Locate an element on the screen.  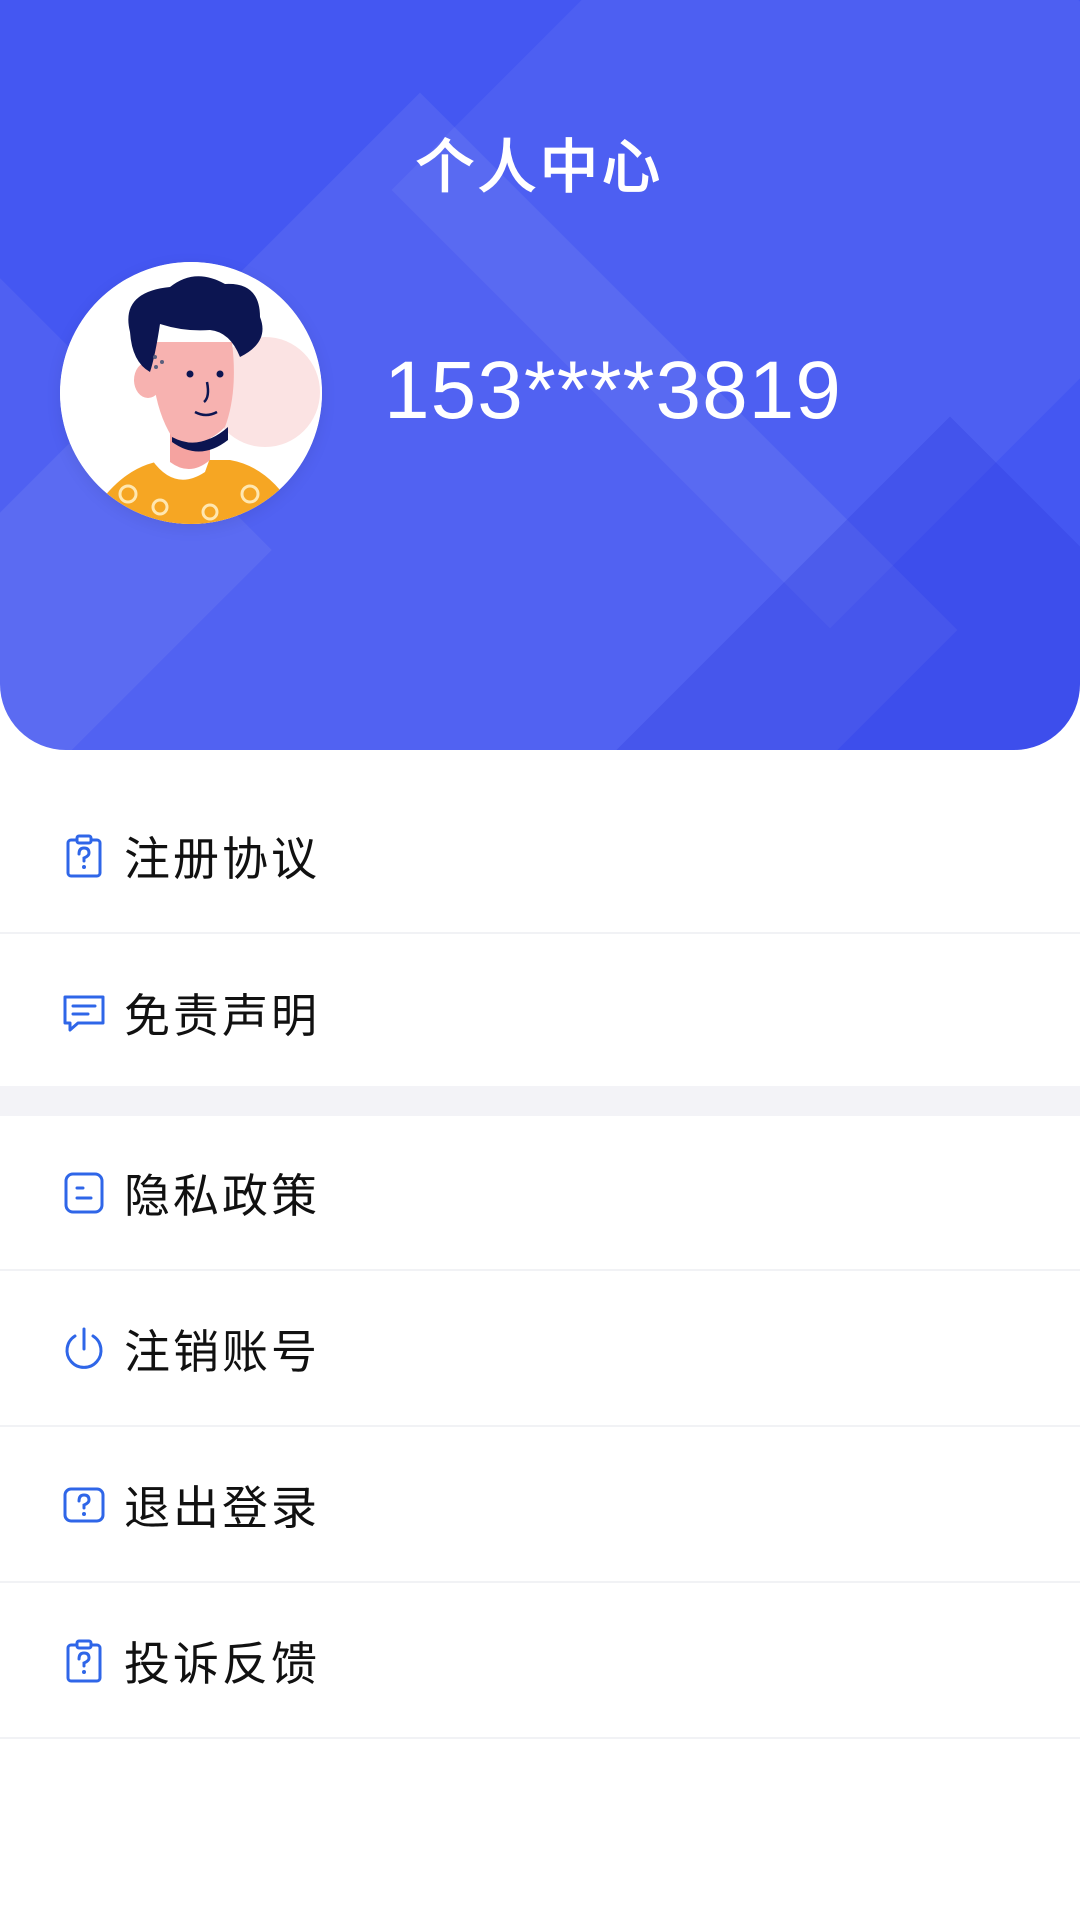
menu-item-label: 注销账号 is located at coordinates (222, 1351).